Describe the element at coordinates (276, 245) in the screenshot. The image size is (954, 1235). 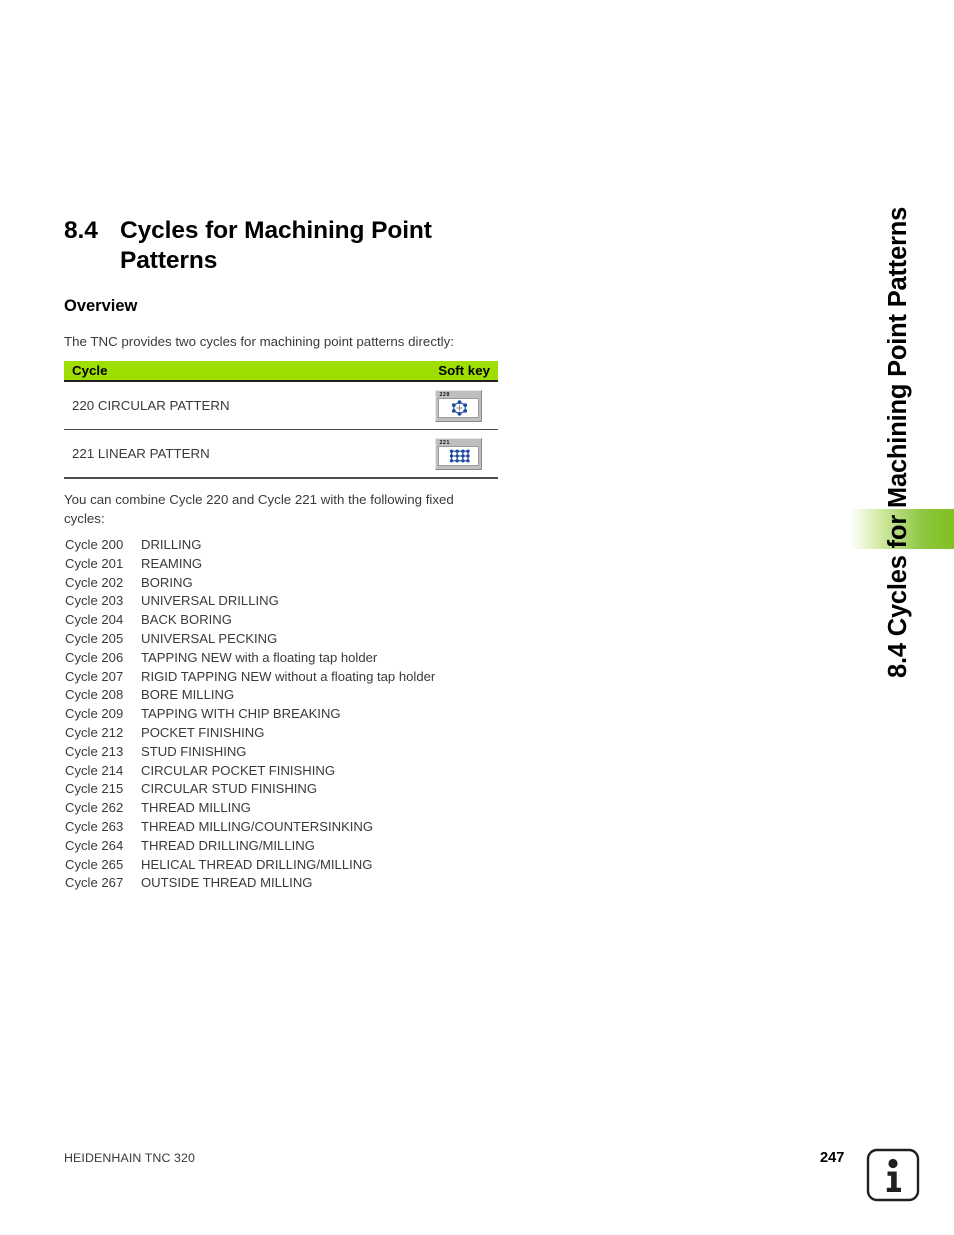
I see `section-title: Cycles for Machining Point Patterns` at that location.